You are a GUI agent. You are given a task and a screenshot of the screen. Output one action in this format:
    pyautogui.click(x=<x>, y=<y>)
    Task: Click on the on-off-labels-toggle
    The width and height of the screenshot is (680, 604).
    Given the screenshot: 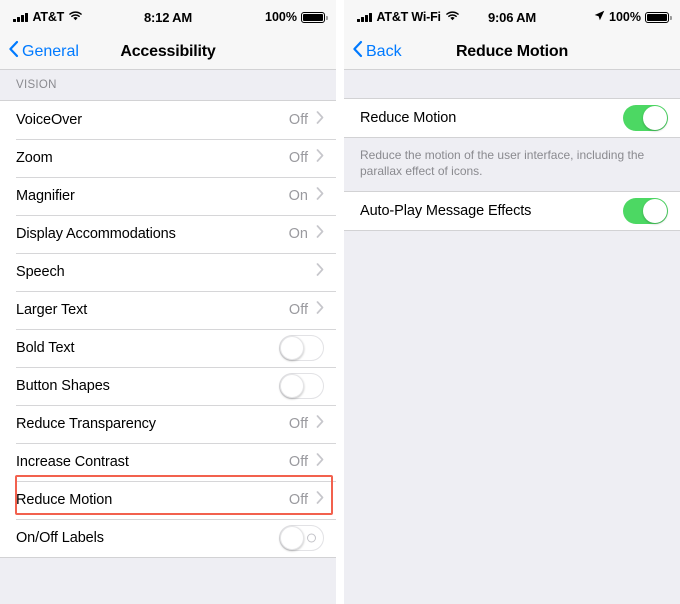 What is the action you would take?
    pyautogui.click(x=301, y=538)
    